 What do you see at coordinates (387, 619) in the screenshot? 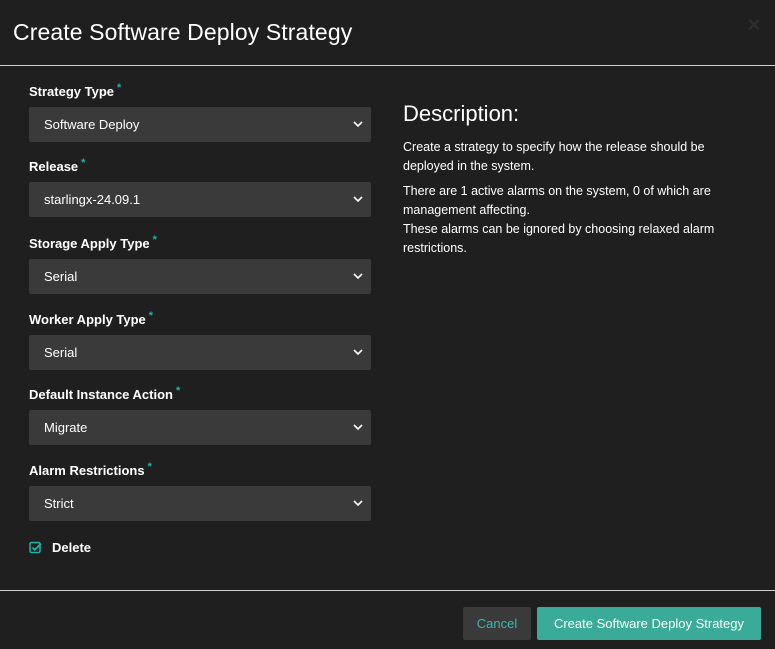
I see `modal-footer: Cancel Create Software Deploy Strategy` at bounding box center [387, 619].